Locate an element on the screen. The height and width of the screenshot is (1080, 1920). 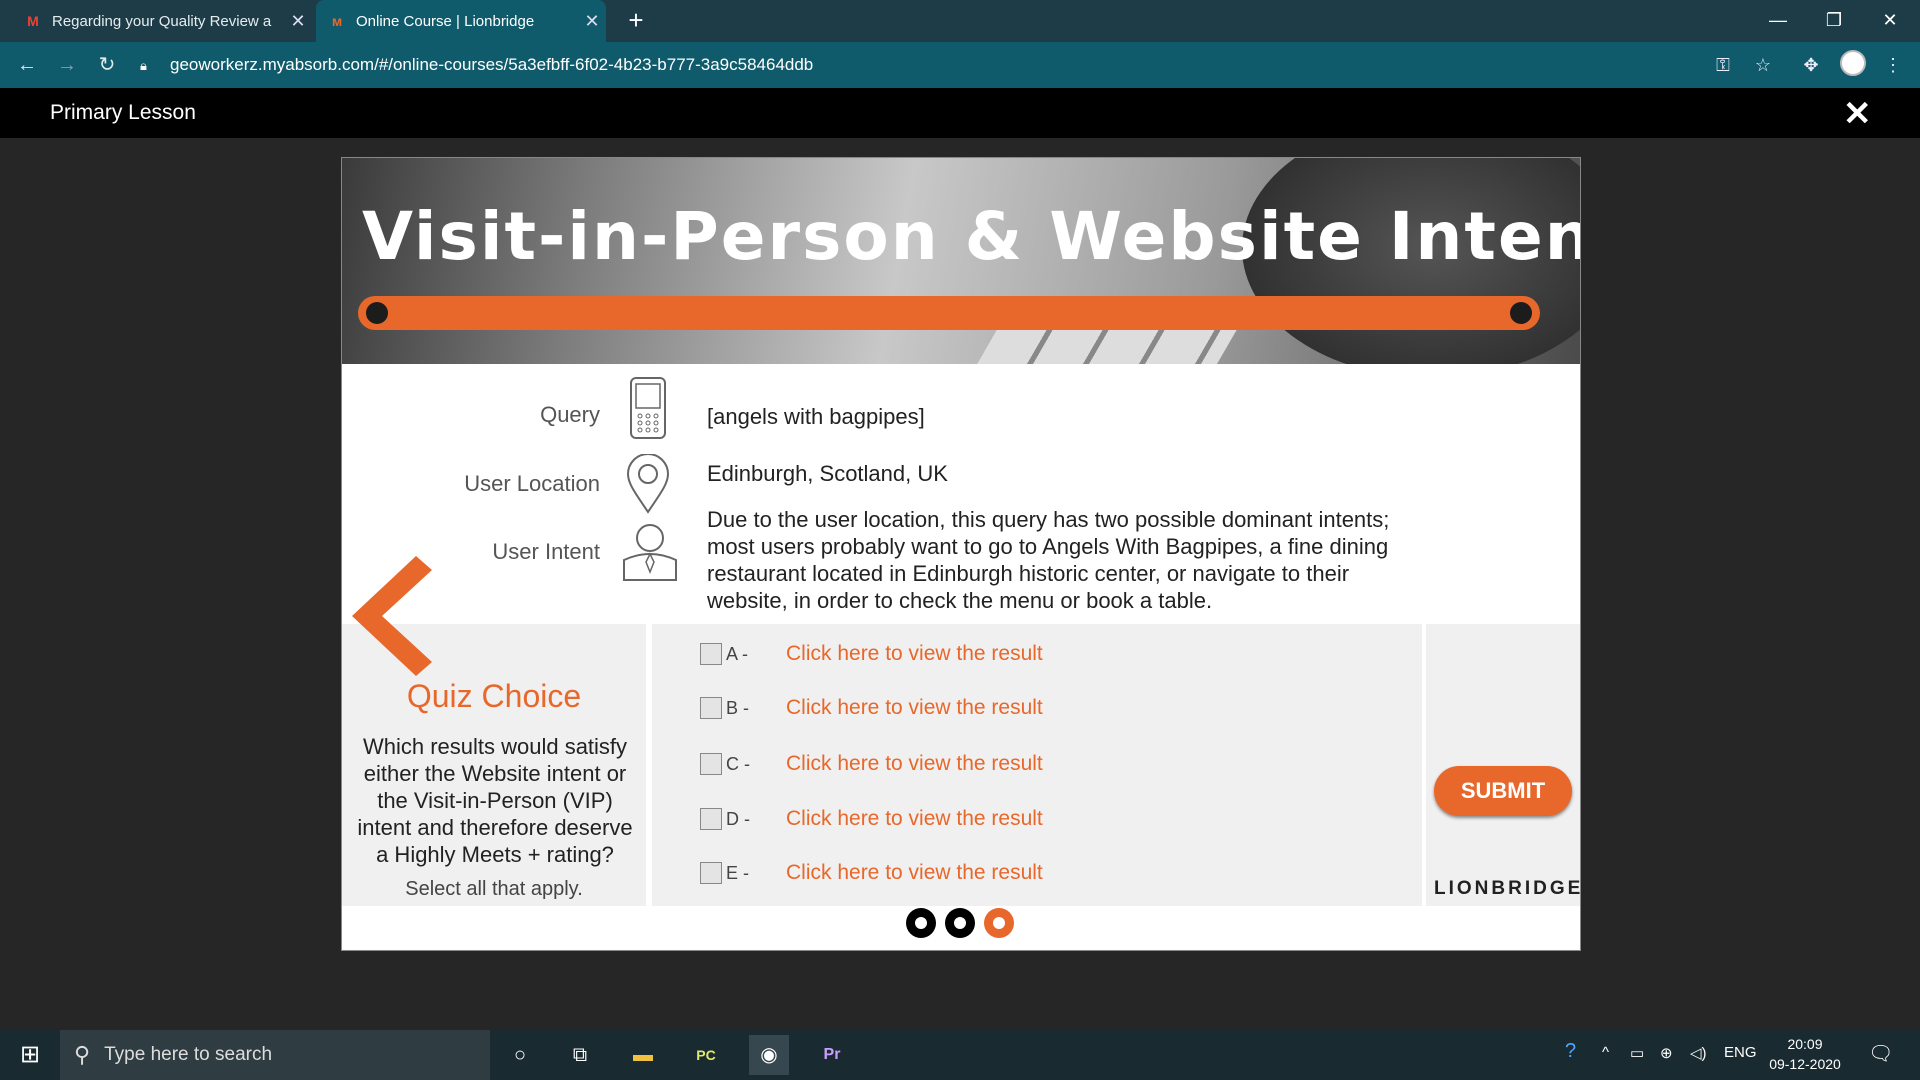
tab-online-course: ᴍ Online Course | Lionbridge ✕ is located at coordinates (461, 21).